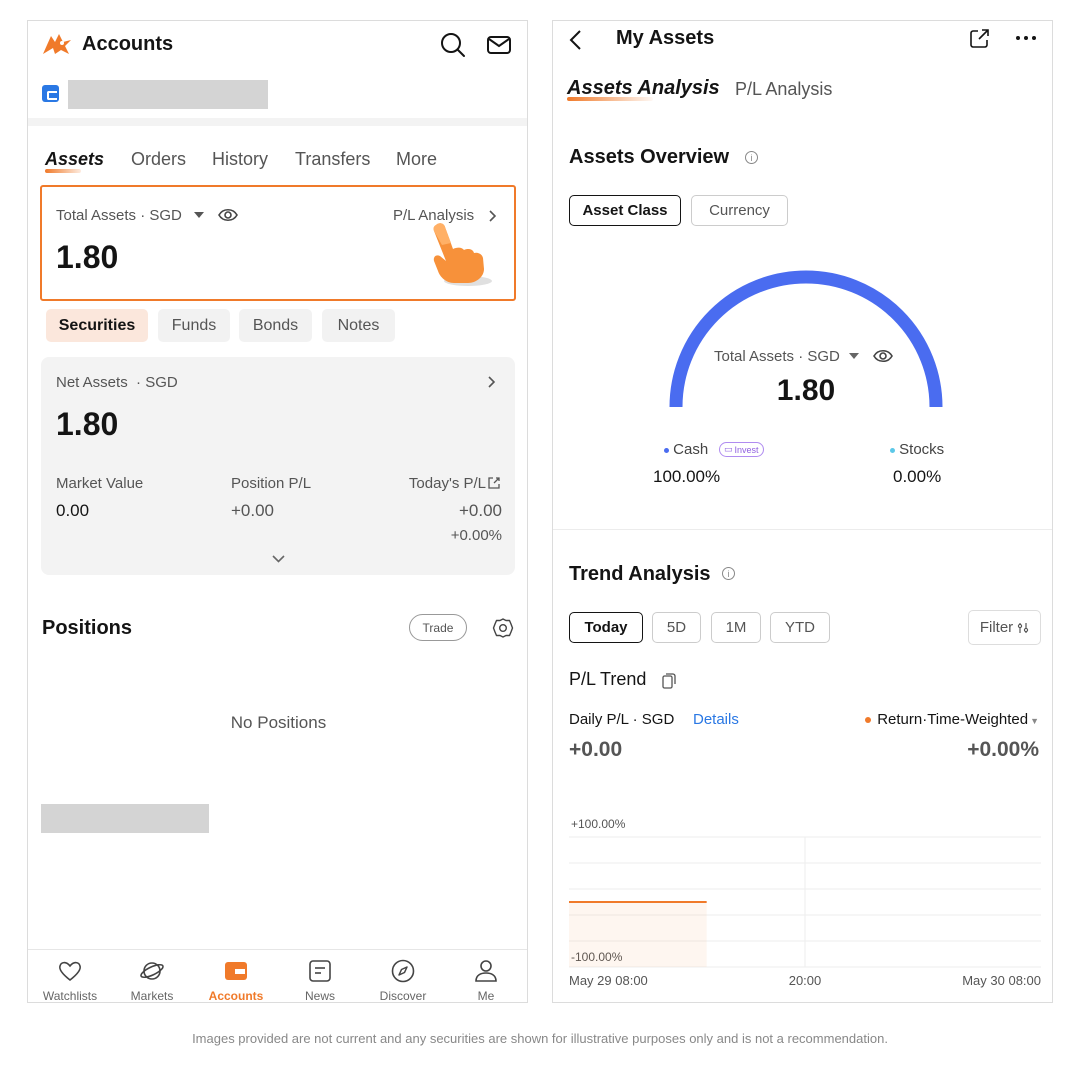 This screenshot has width=1080, height=1070. I want to click on total-assets-card: Total Assets · SGD P/L Analysis 1.80, so click(278, 243).